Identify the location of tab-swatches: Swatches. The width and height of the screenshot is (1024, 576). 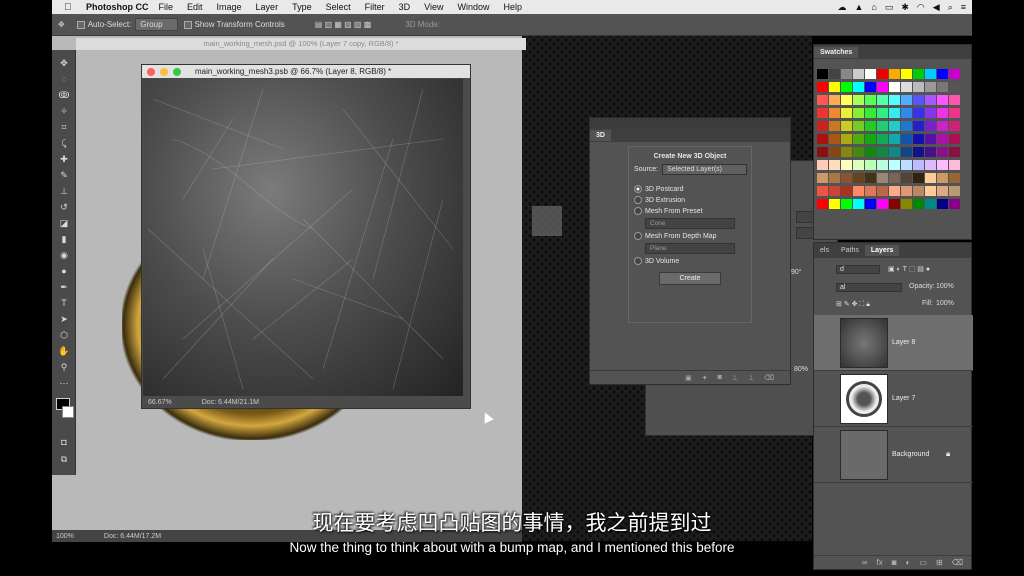
(836, 52).